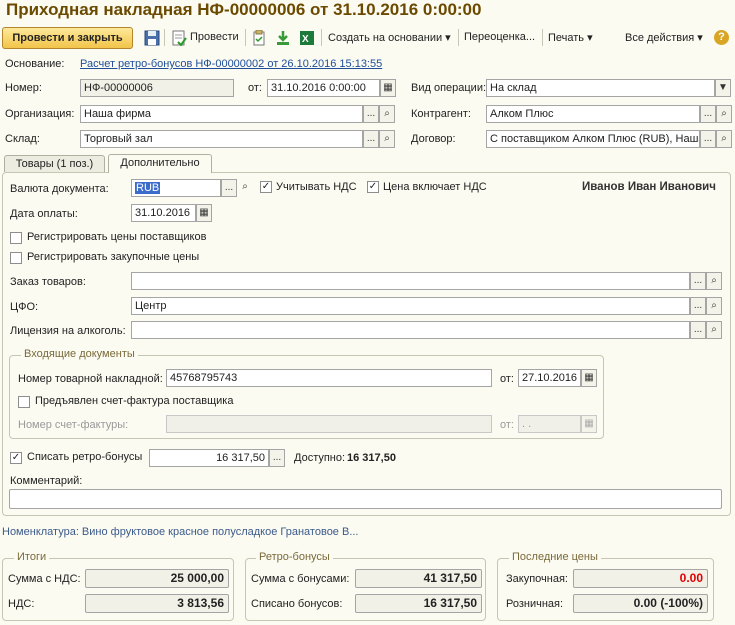 The height and width of the screenshot is (625, 735). I want to click on order-field, so click(410, 281).